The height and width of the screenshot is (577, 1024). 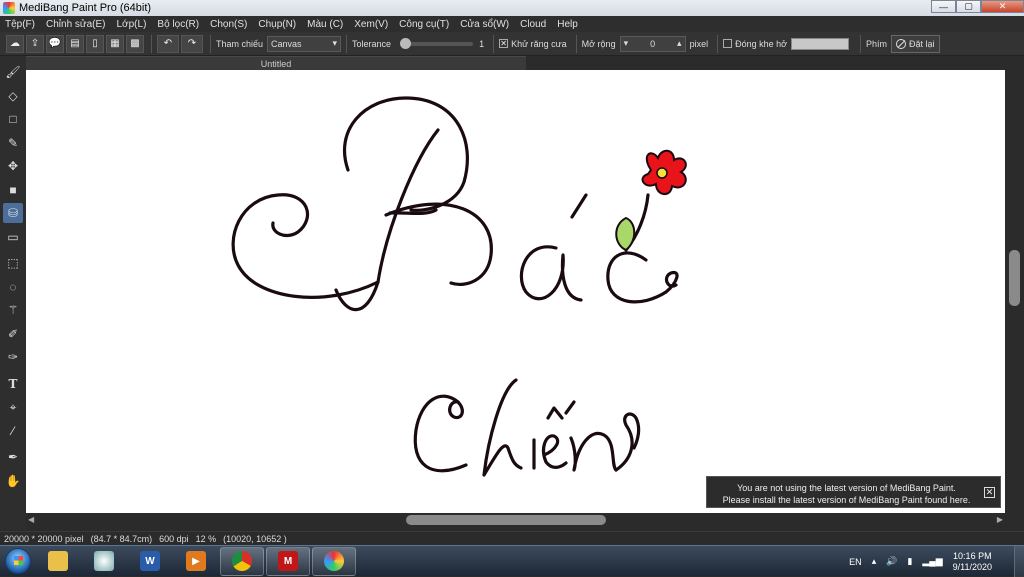 I want to click on taskbar-explorer, so click(x=58, y=561).